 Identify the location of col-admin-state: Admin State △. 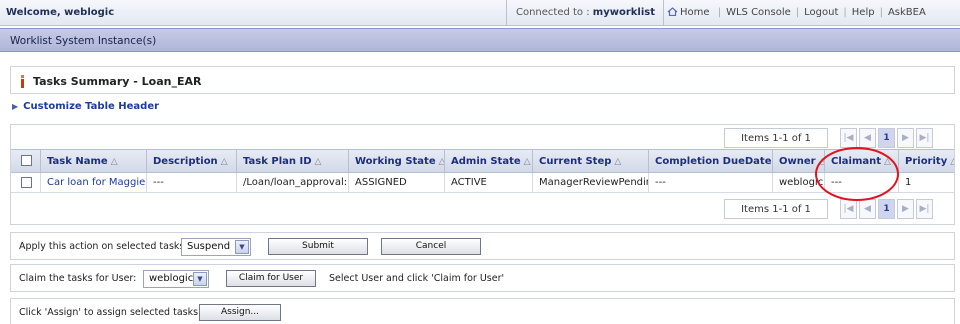
(489, 161).